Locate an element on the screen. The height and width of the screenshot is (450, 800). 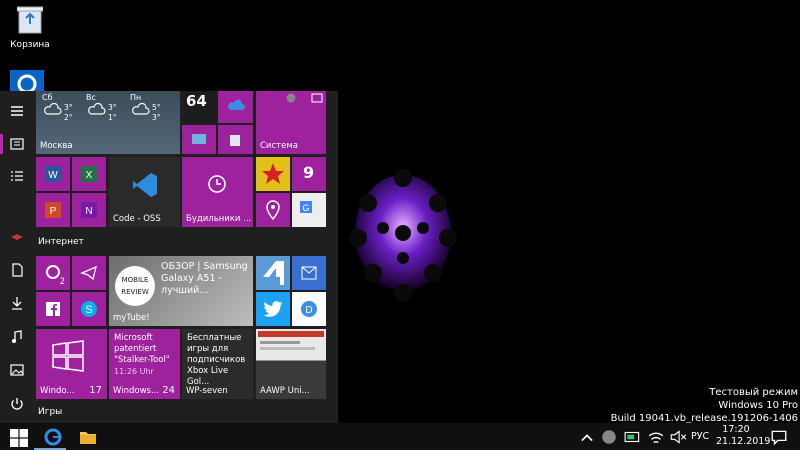
word-icon: W is located at coordinates (53, 174).